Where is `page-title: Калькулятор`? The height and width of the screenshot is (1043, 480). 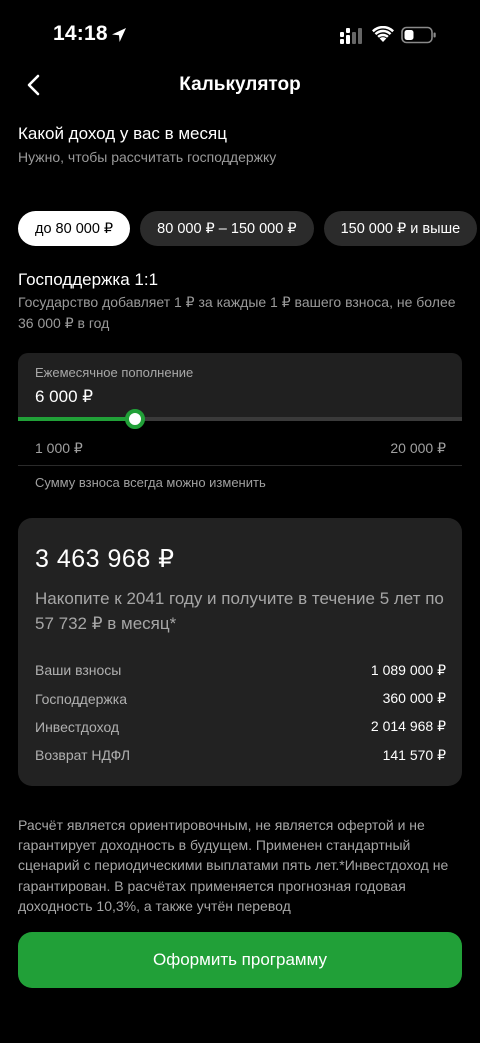
page-title: Калькулятор is located at coordinates (240, 84).